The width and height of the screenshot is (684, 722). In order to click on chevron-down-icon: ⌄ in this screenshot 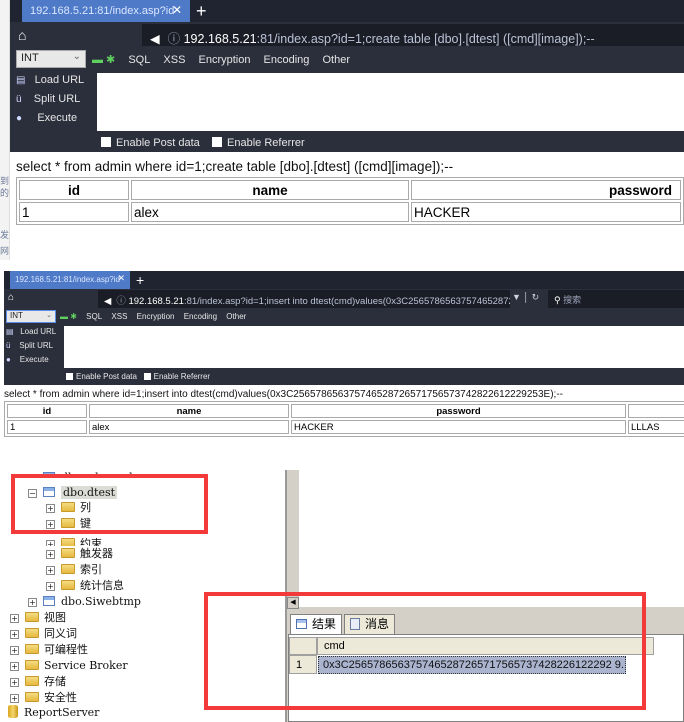, I will do `click(49, 315)`.